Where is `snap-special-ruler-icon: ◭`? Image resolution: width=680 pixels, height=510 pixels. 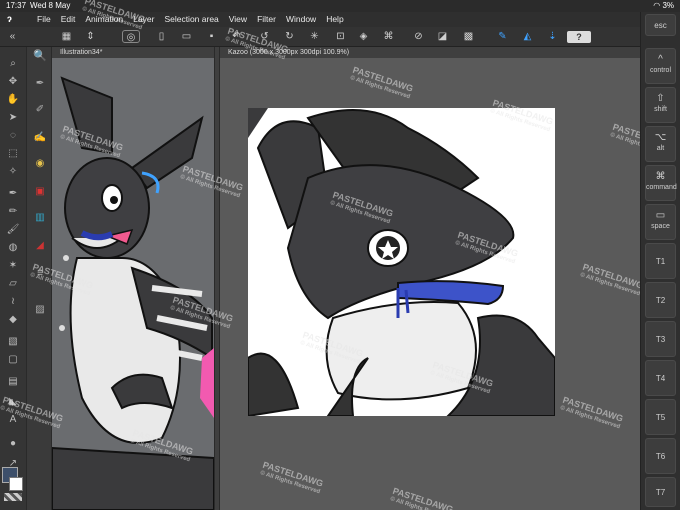
snap-special-ruler-icon: ◭ is located at coordinates (527, 36).